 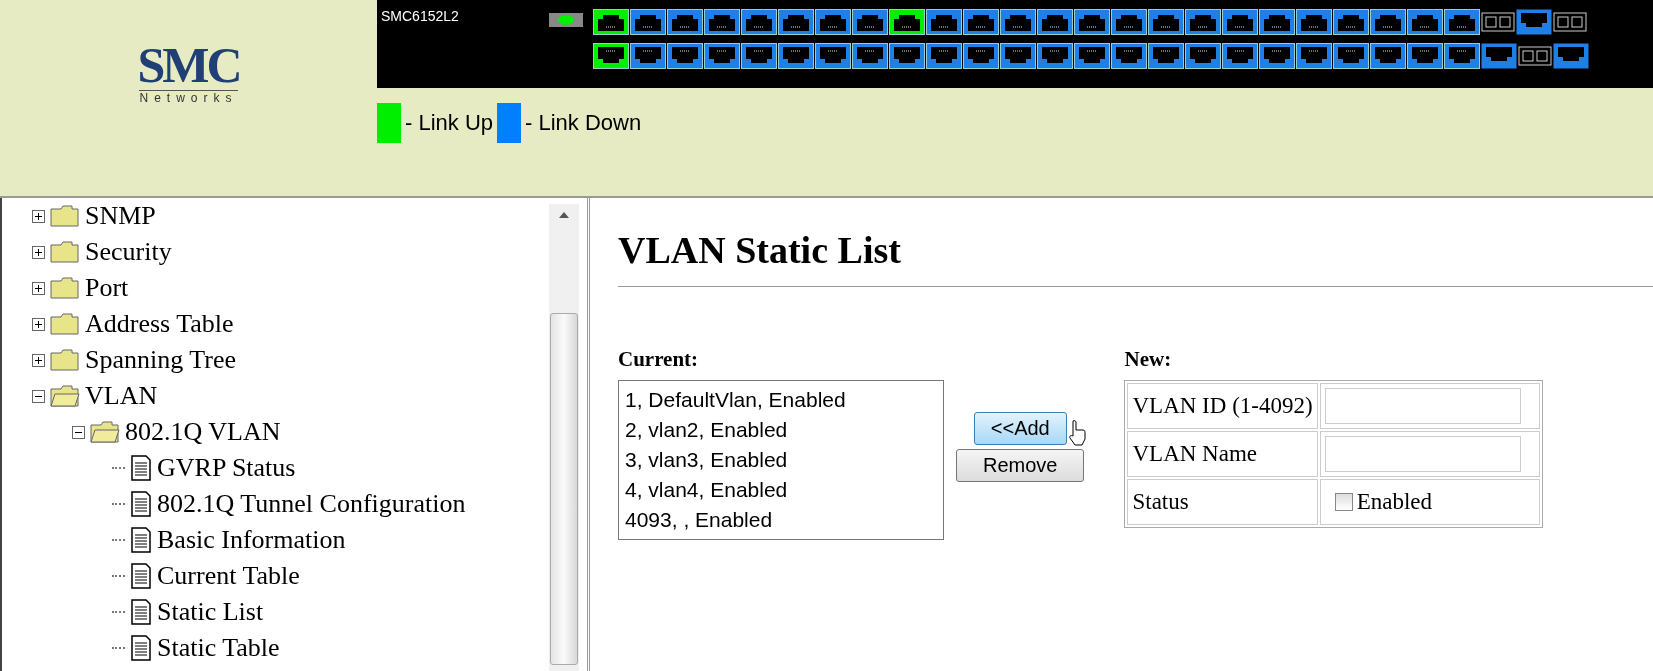 What do you see at coordinates (1148, 359) in the screenshot?
I see `new-label: New:` at bounding box center [1148, 359].